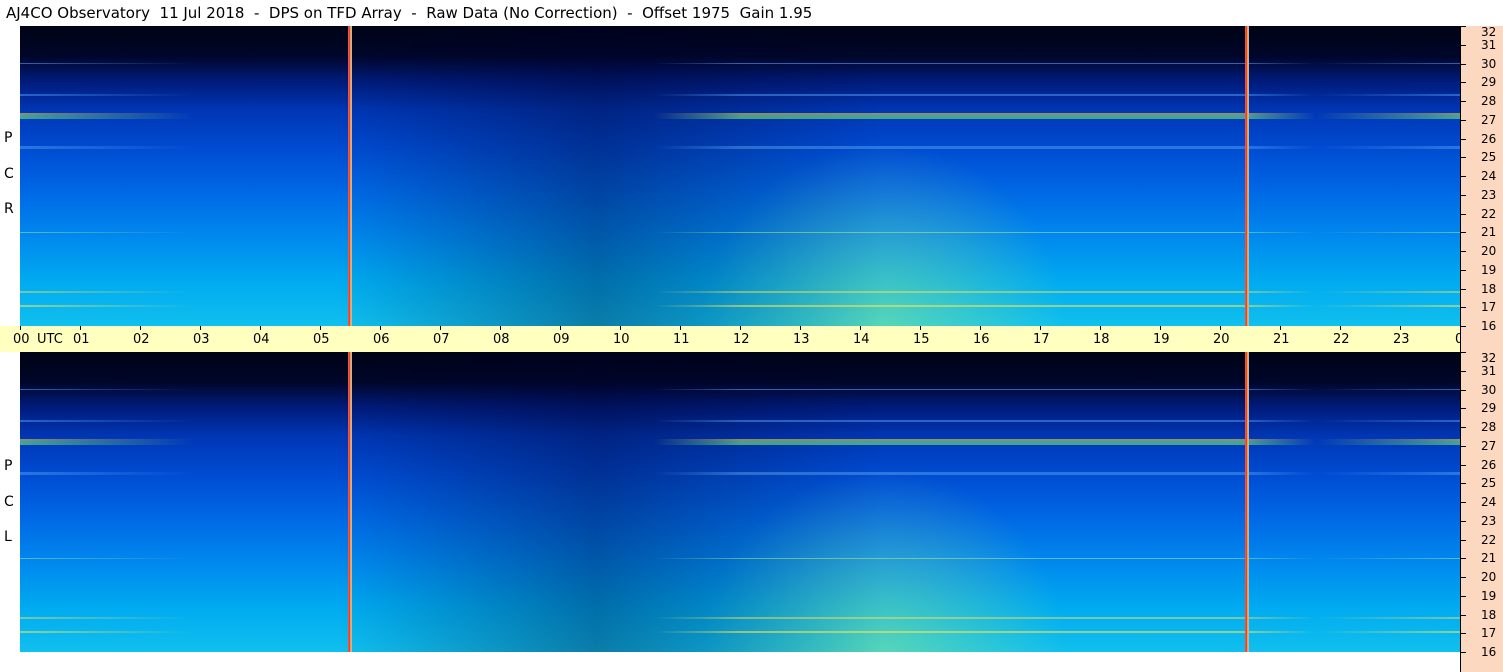 The height and width of the screenshot is (672, 1503). What do you see at coordinates (1489, 157) in the screenshot?
I see `freq-label: 25` at bounding box center [1489, 157].